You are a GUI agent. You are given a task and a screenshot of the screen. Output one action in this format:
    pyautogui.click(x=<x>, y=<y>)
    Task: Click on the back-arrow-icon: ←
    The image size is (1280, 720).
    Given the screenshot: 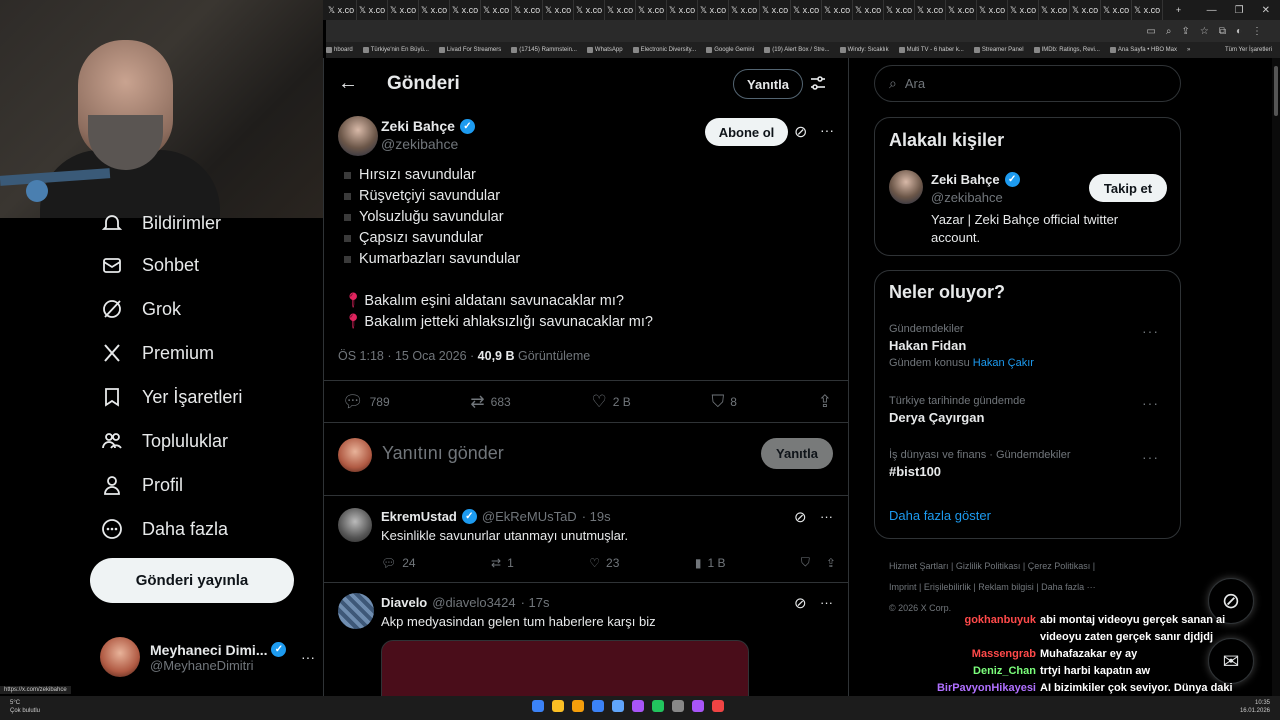 What is the action you would take?
    pyautogui.click(x=348, y=83)
    